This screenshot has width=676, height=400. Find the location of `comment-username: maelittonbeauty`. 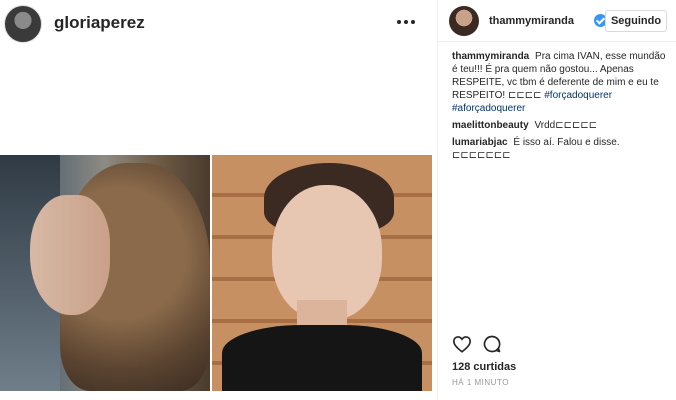

comment-username: maelittonbeauty is located at coordinates (490, 125).